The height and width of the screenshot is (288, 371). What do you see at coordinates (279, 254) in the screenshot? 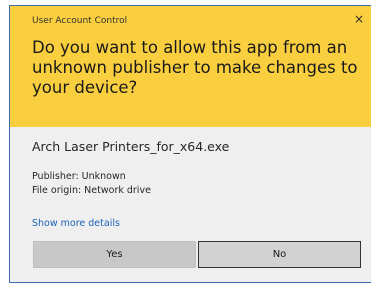
I see `no-button: No` at bounding box center [279, 254].